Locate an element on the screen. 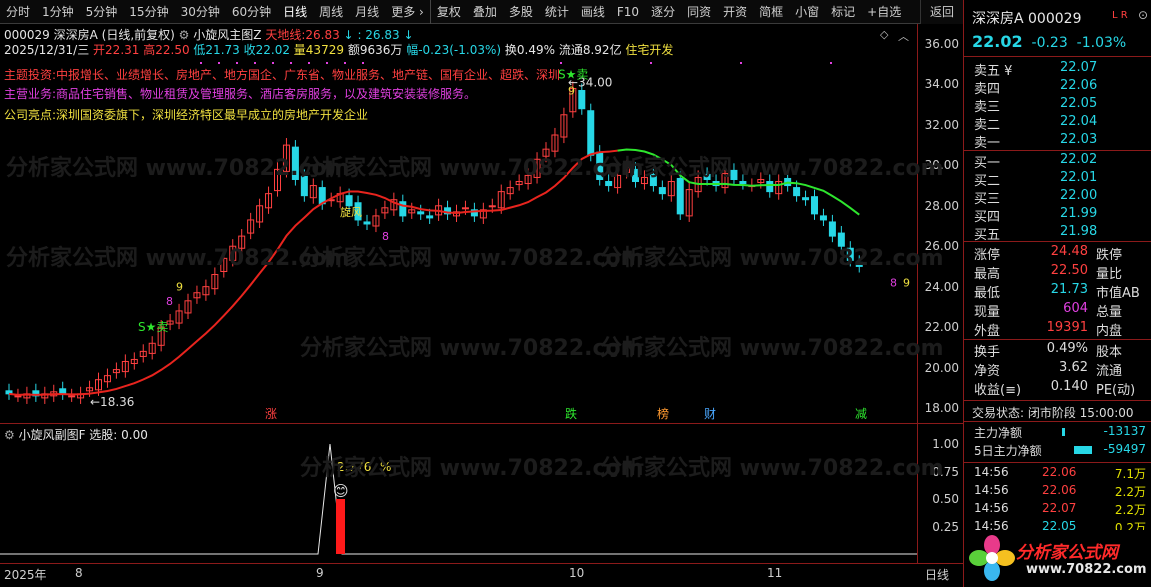 The image size is (1151, 587). sky-line-value: 26.83 is located at coordinates (322, 35).